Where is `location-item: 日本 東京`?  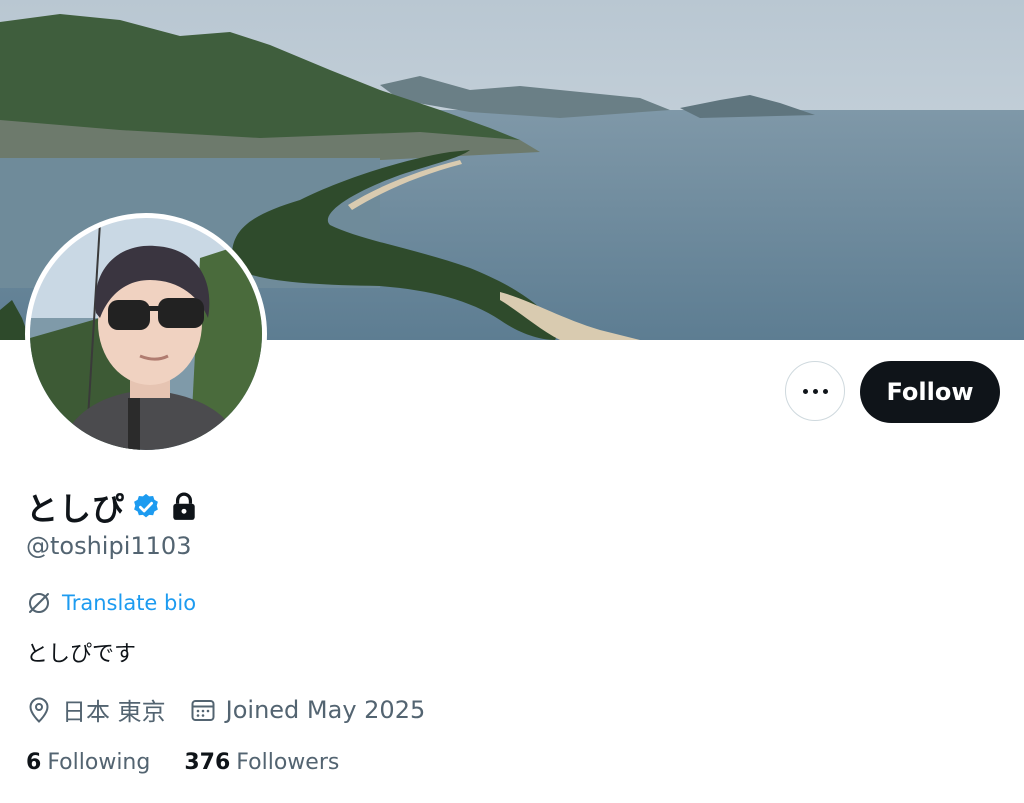 location-item: 日本 東京 is located at coordinates (96, 709).